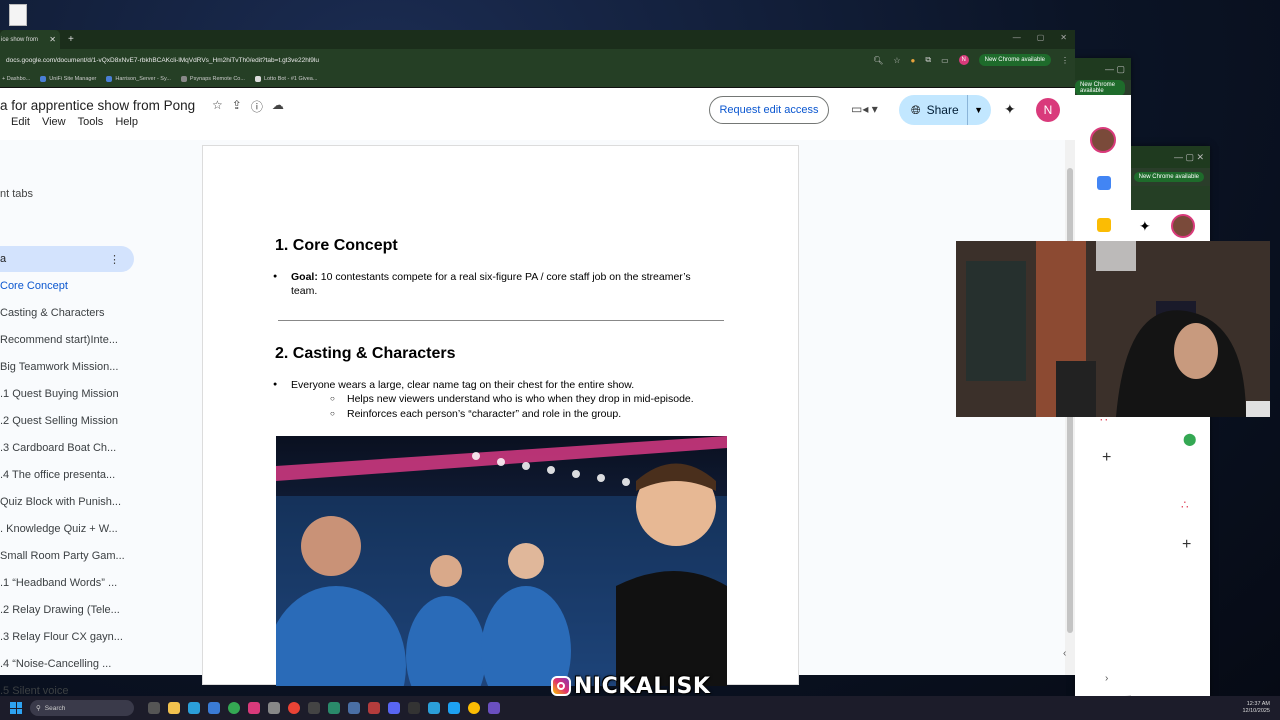 This screenshot has width=1280, height=720. Describe the element at coordinates (257, 106) in the screenshot. I see `info-icon: ⓘ` at that location.